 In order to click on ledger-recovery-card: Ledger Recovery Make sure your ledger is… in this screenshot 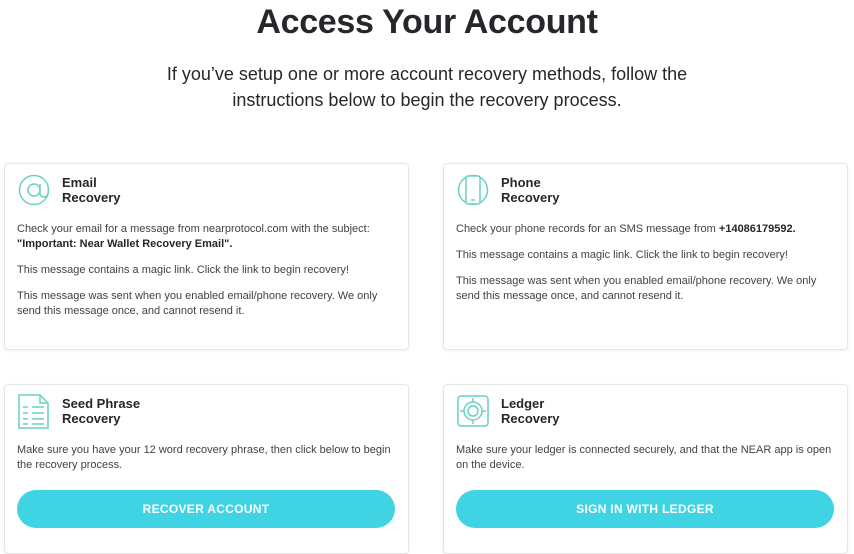, I will do `click(645, 469)`.